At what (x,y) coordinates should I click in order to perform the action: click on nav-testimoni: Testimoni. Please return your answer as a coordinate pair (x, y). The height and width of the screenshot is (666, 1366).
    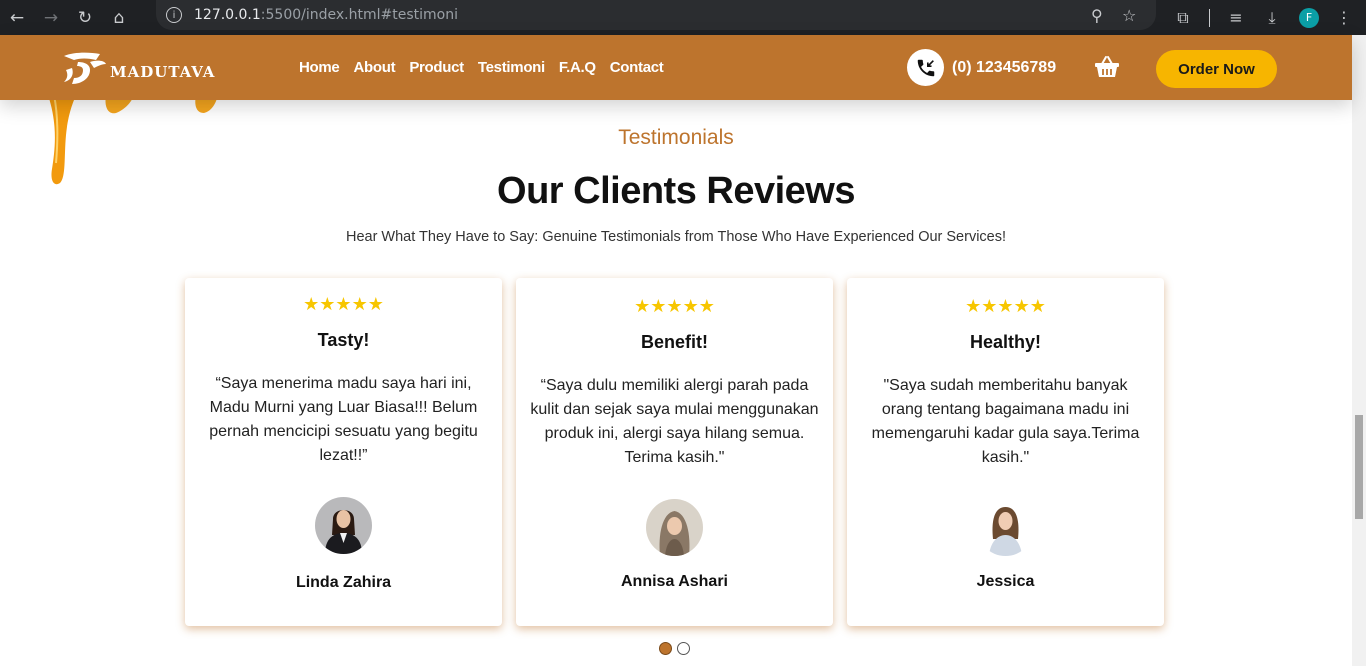
    Looking at the image, I should click on (511, 67).